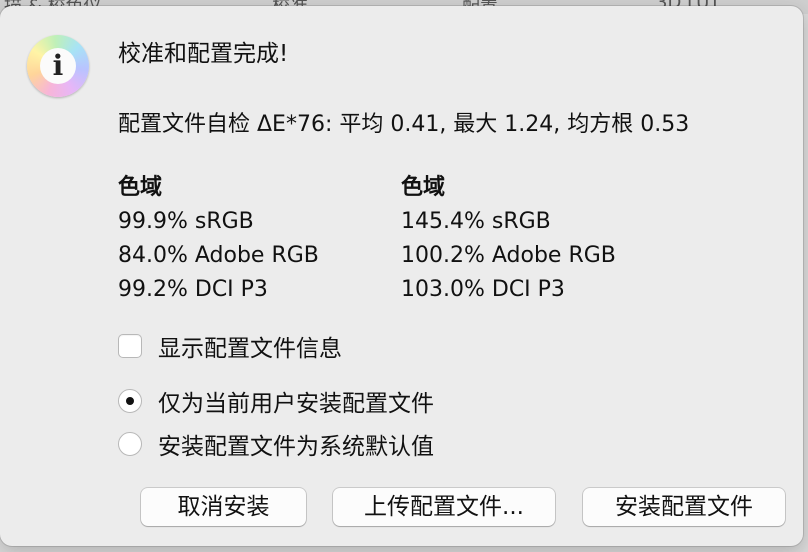 The width and height of the screenshot is (808, 552). Describe the element at coordinates (193, 289) in the screenshot. I see `gamut-value: 99.2% DCI P3` at that location.